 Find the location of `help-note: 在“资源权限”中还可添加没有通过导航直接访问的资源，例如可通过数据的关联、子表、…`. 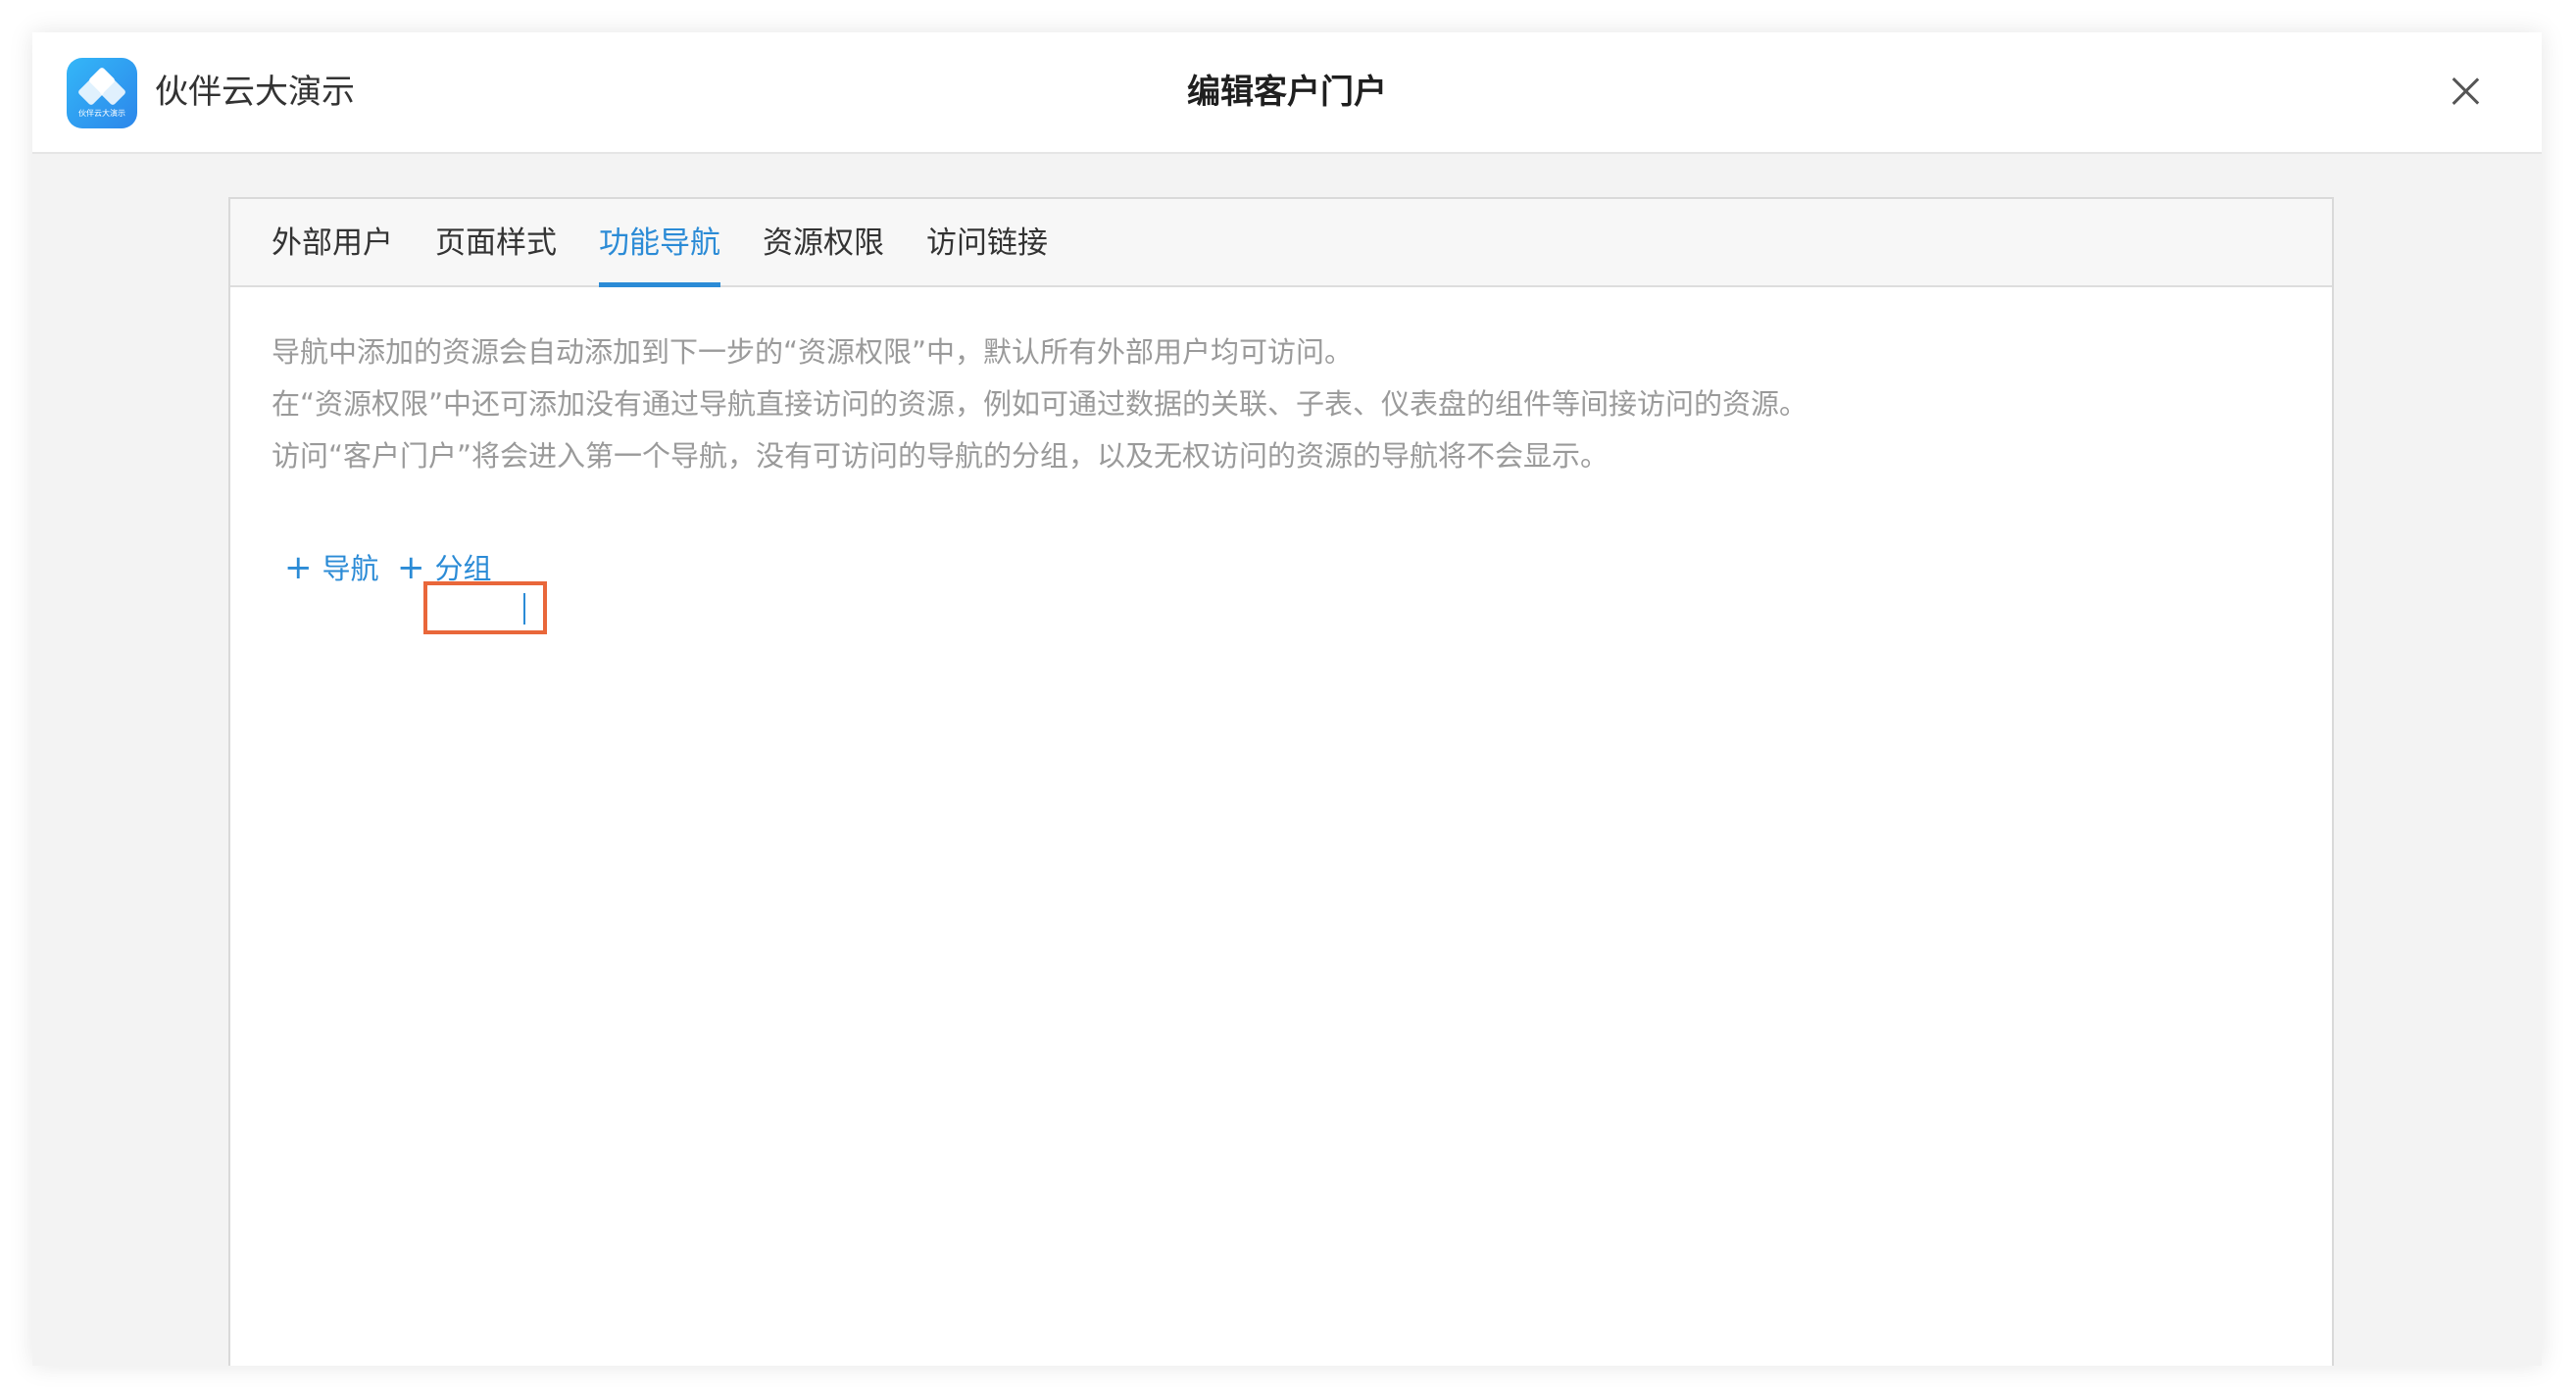

help-note: 在“资源权限”中还可添加没有通过导航直接访问的资源，例如可通过数据的关联、子表、… is located at coordinates (1040, 404).